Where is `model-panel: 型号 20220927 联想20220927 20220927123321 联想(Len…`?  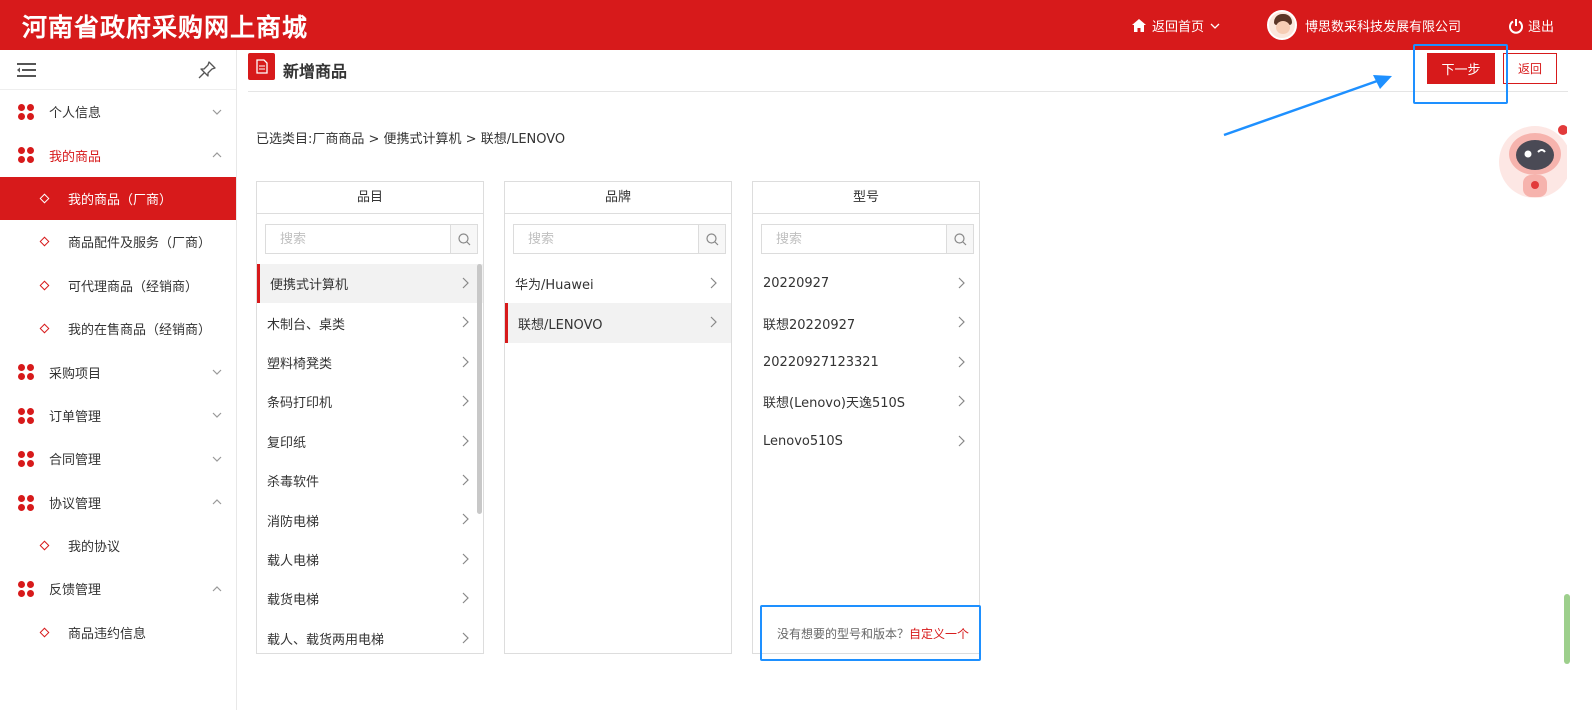 model-panel: 型号 20220927 联想20220927 20220927123321 联想(Len… is located at coordinates (866, 417).